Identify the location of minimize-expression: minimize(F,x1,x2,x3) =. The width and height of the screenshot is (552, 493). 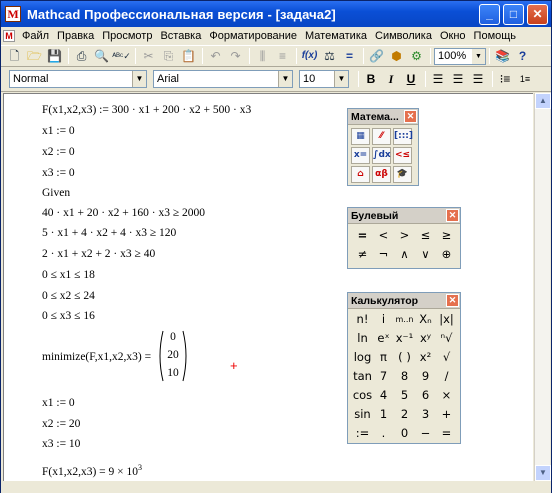
(96, 357).